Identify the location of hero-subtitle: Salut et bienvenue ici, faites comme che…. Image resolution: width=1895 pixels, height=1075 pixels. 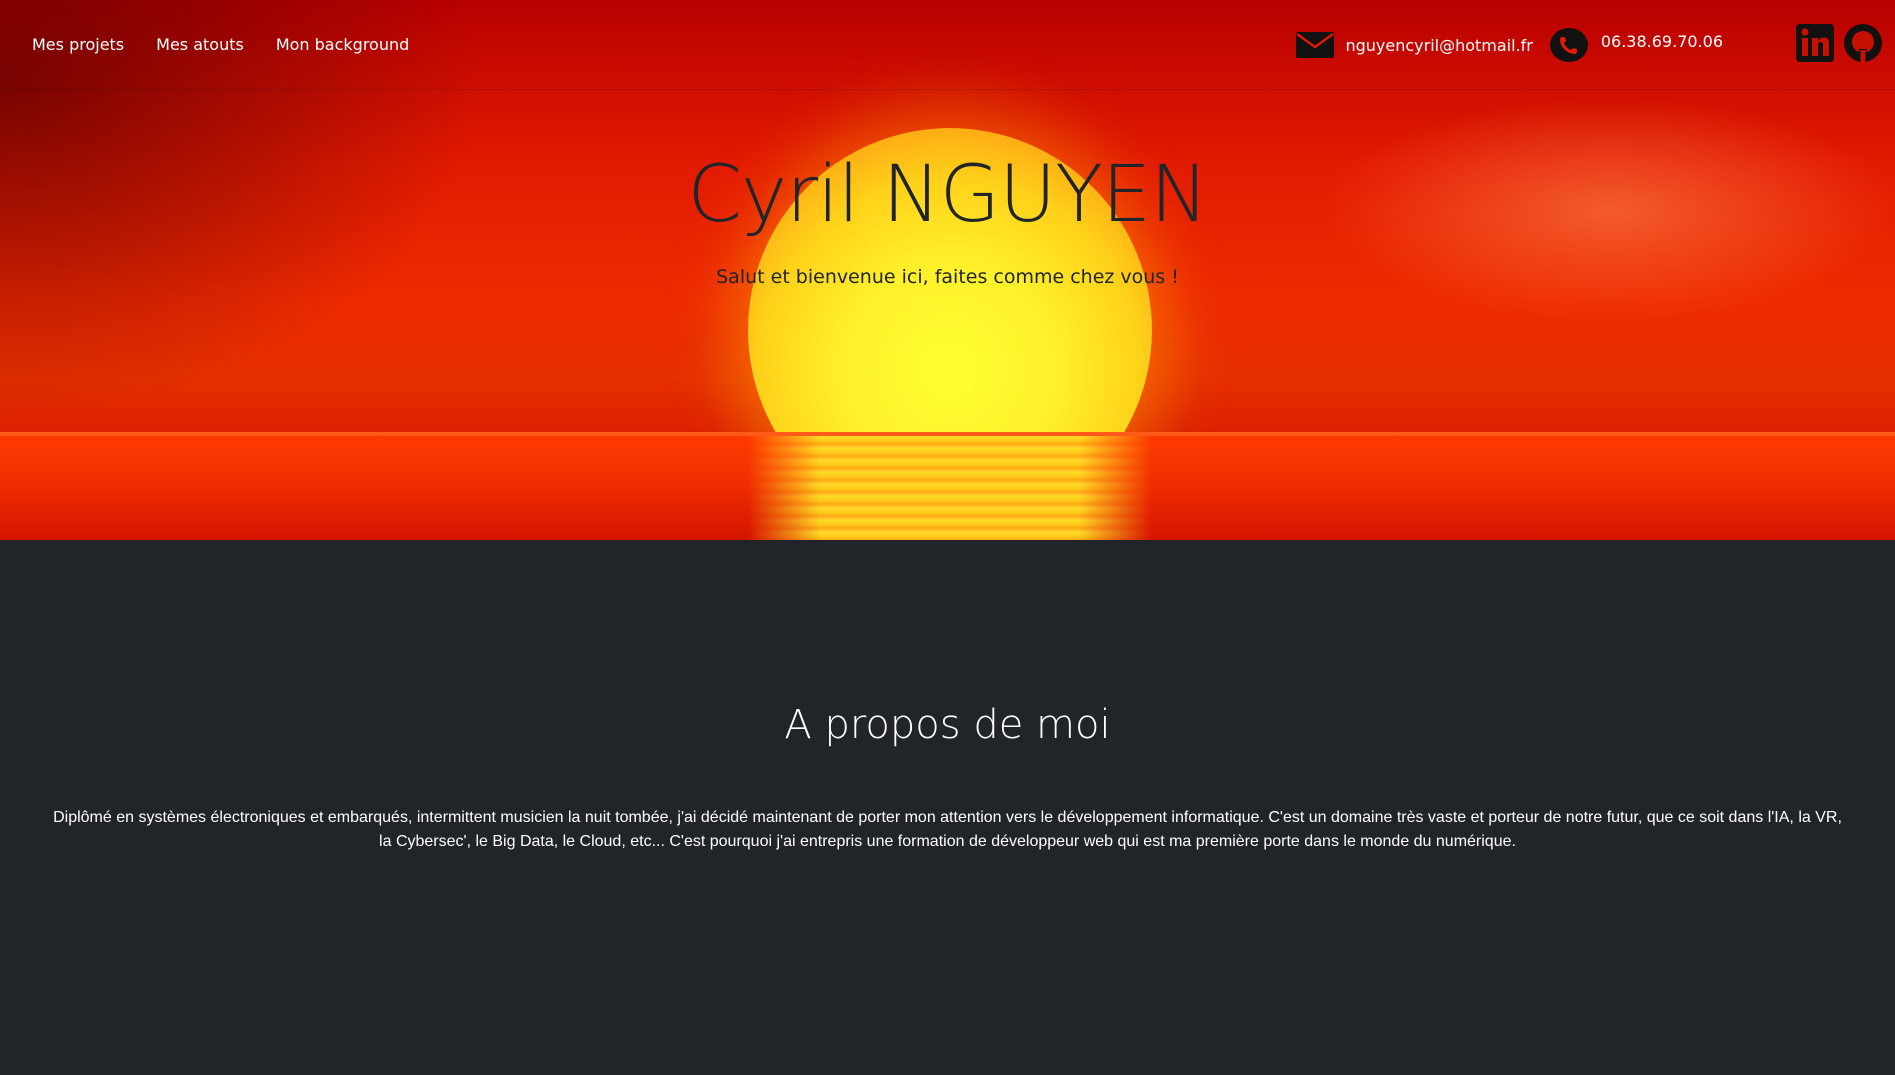
(947, 277).